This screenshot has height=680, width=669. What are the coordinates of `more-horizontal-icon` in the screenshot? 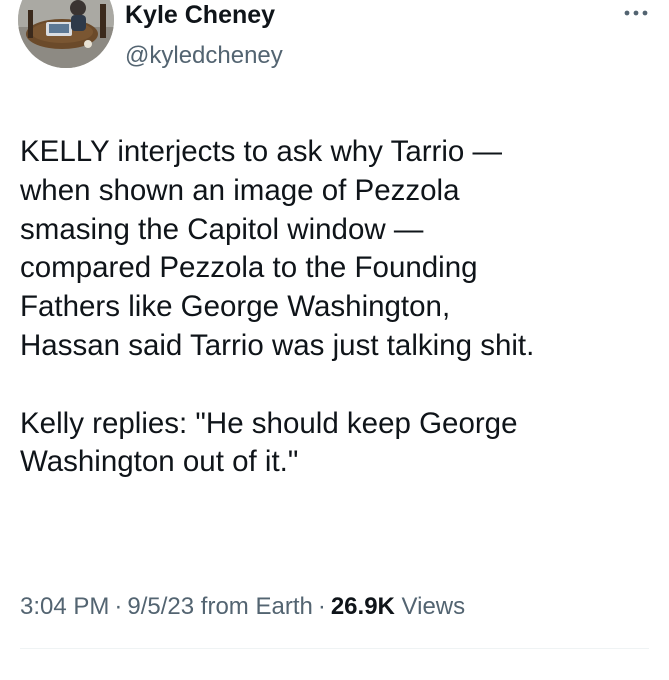 It's located at (636, 13).